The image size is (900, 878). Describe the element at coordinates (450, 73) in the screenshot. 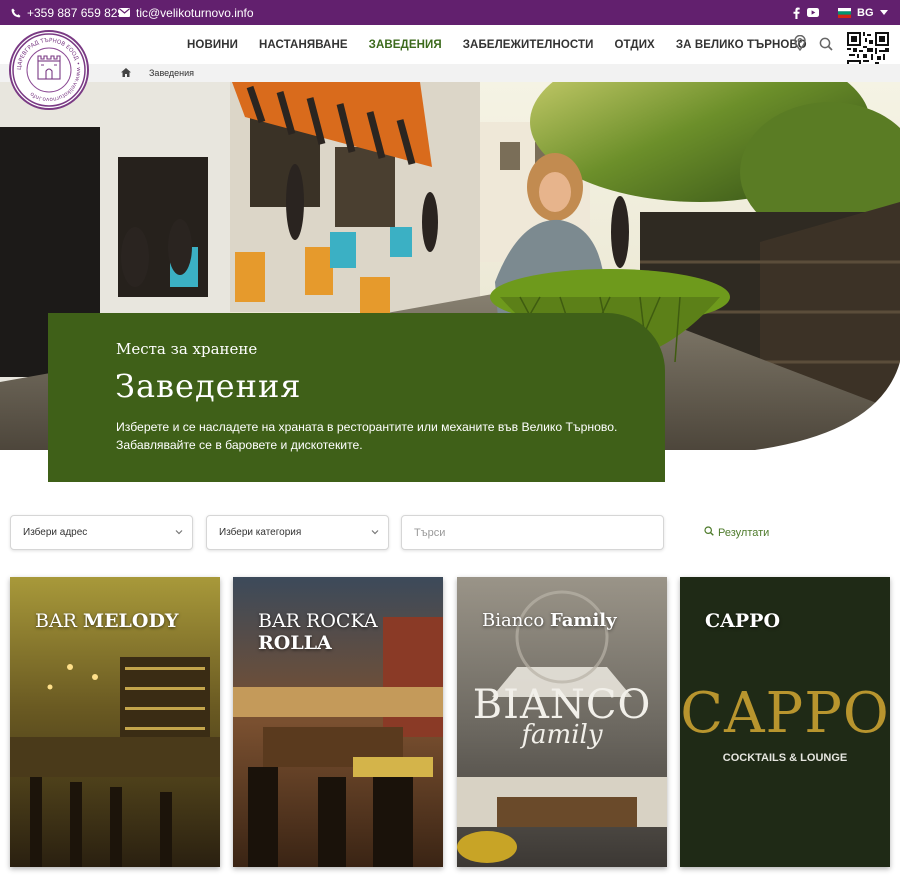

I see `breadcrumb: Заведения` at that location.